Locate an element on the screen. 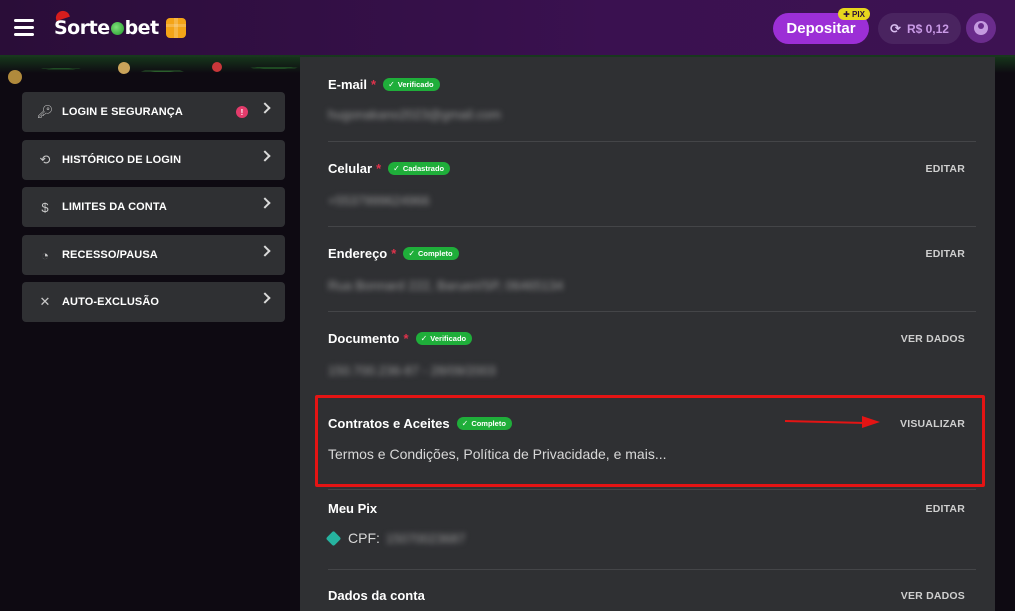  pix-badge: ✚ PIX is located at coordinates (854, 14).